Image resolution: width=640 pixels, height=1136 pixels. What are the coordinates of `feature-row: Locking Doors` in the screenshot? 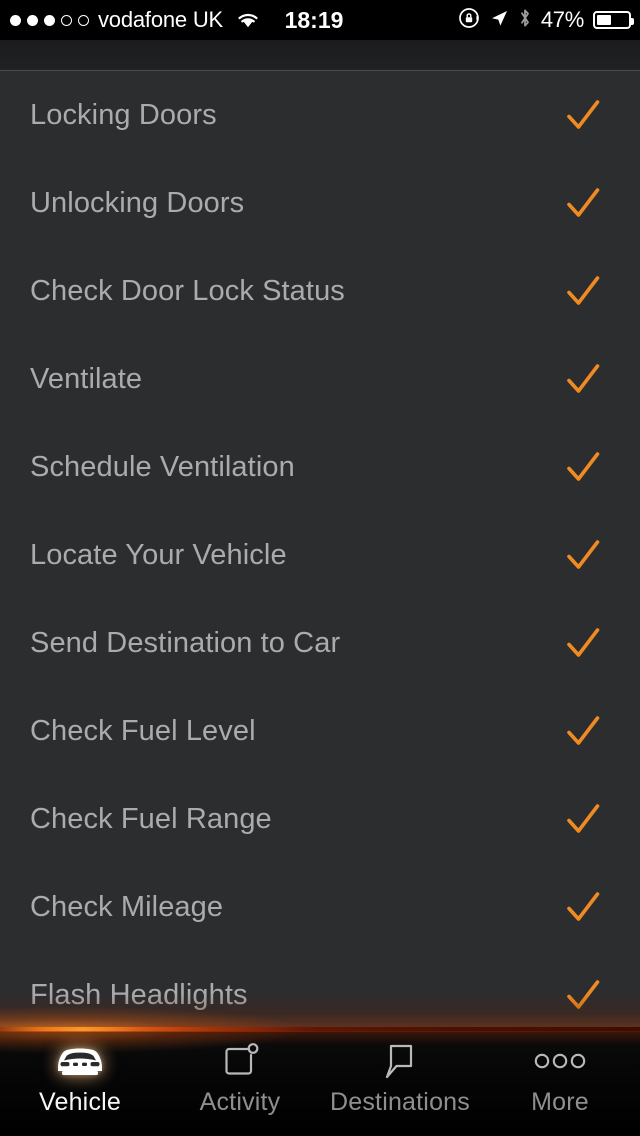 It's located at (320, 115).